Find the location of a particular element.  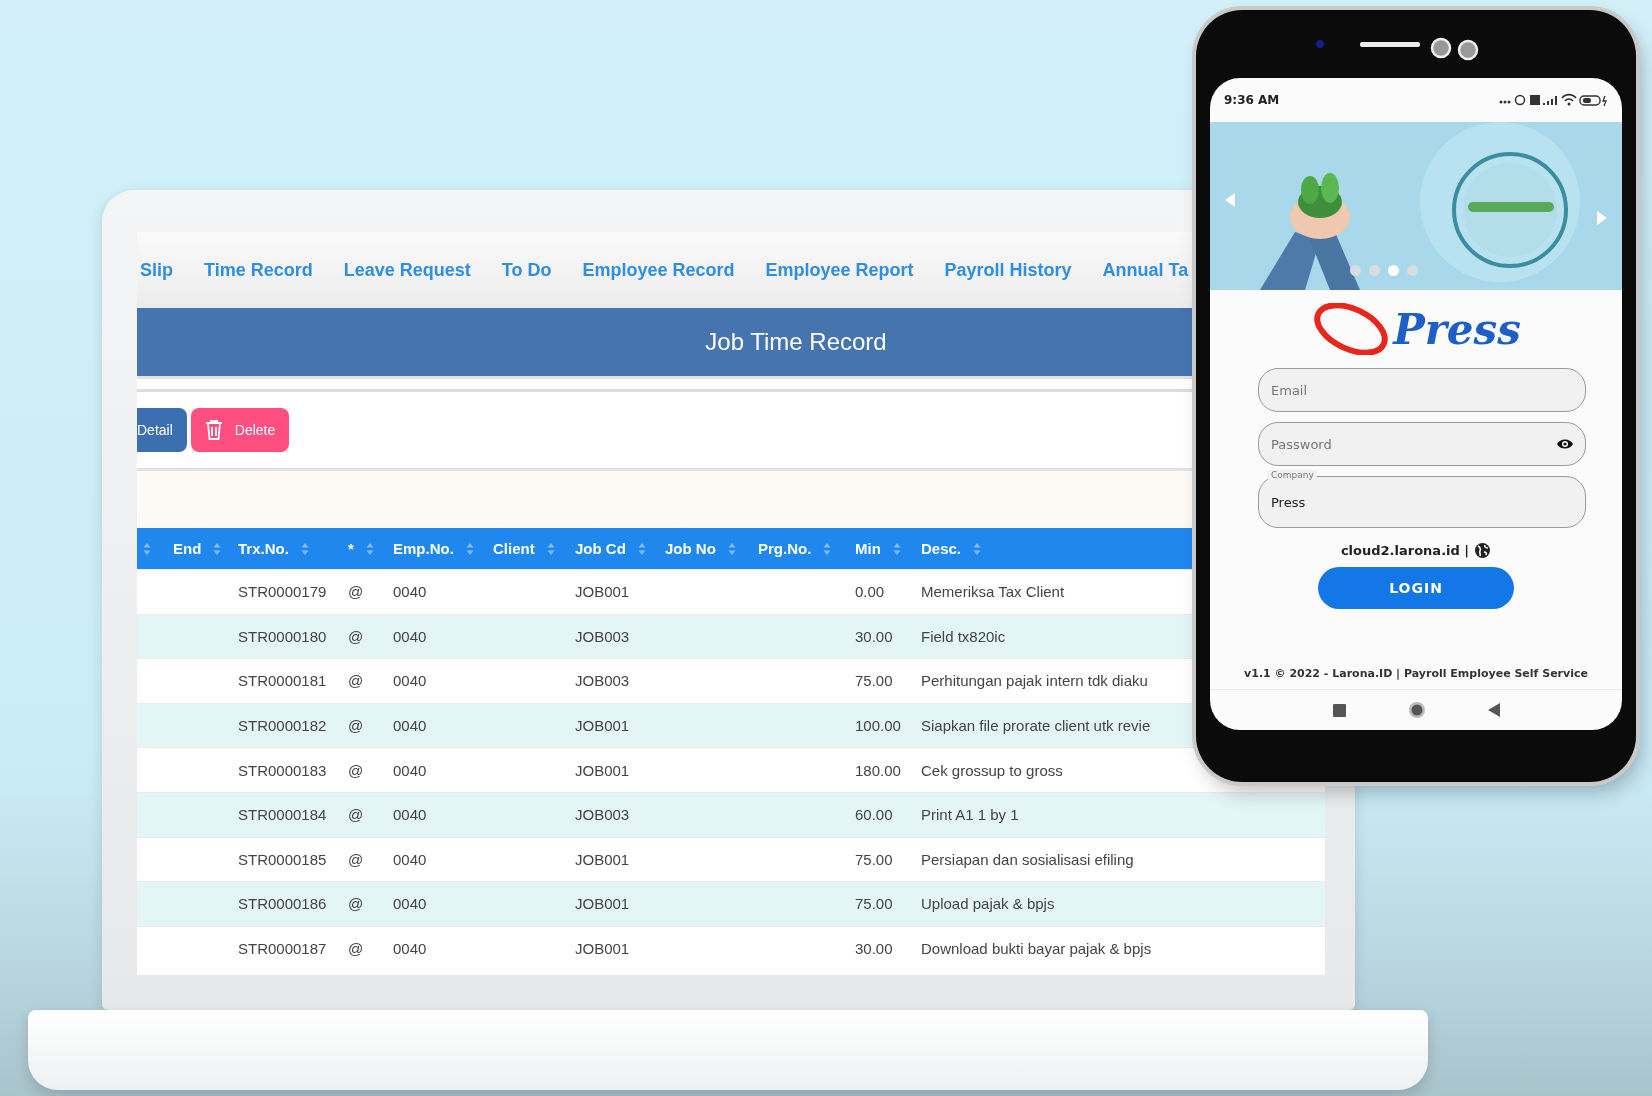

table-cell: 180.00 is located at coordinates (878, 770).